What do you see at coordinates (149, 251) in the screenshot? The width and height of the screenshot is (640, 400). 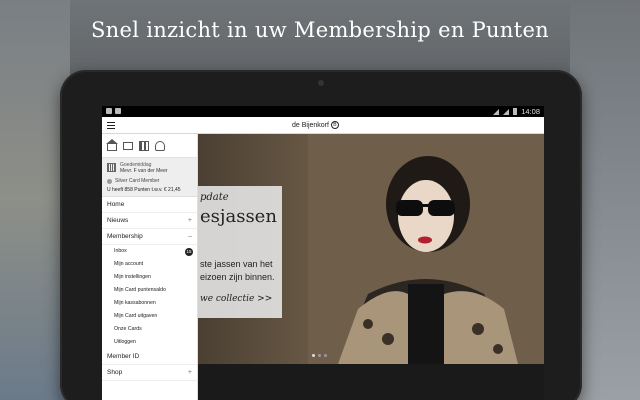 I see `submenu-item-inbox: Inbox 15` at bounding box center [149, 251].